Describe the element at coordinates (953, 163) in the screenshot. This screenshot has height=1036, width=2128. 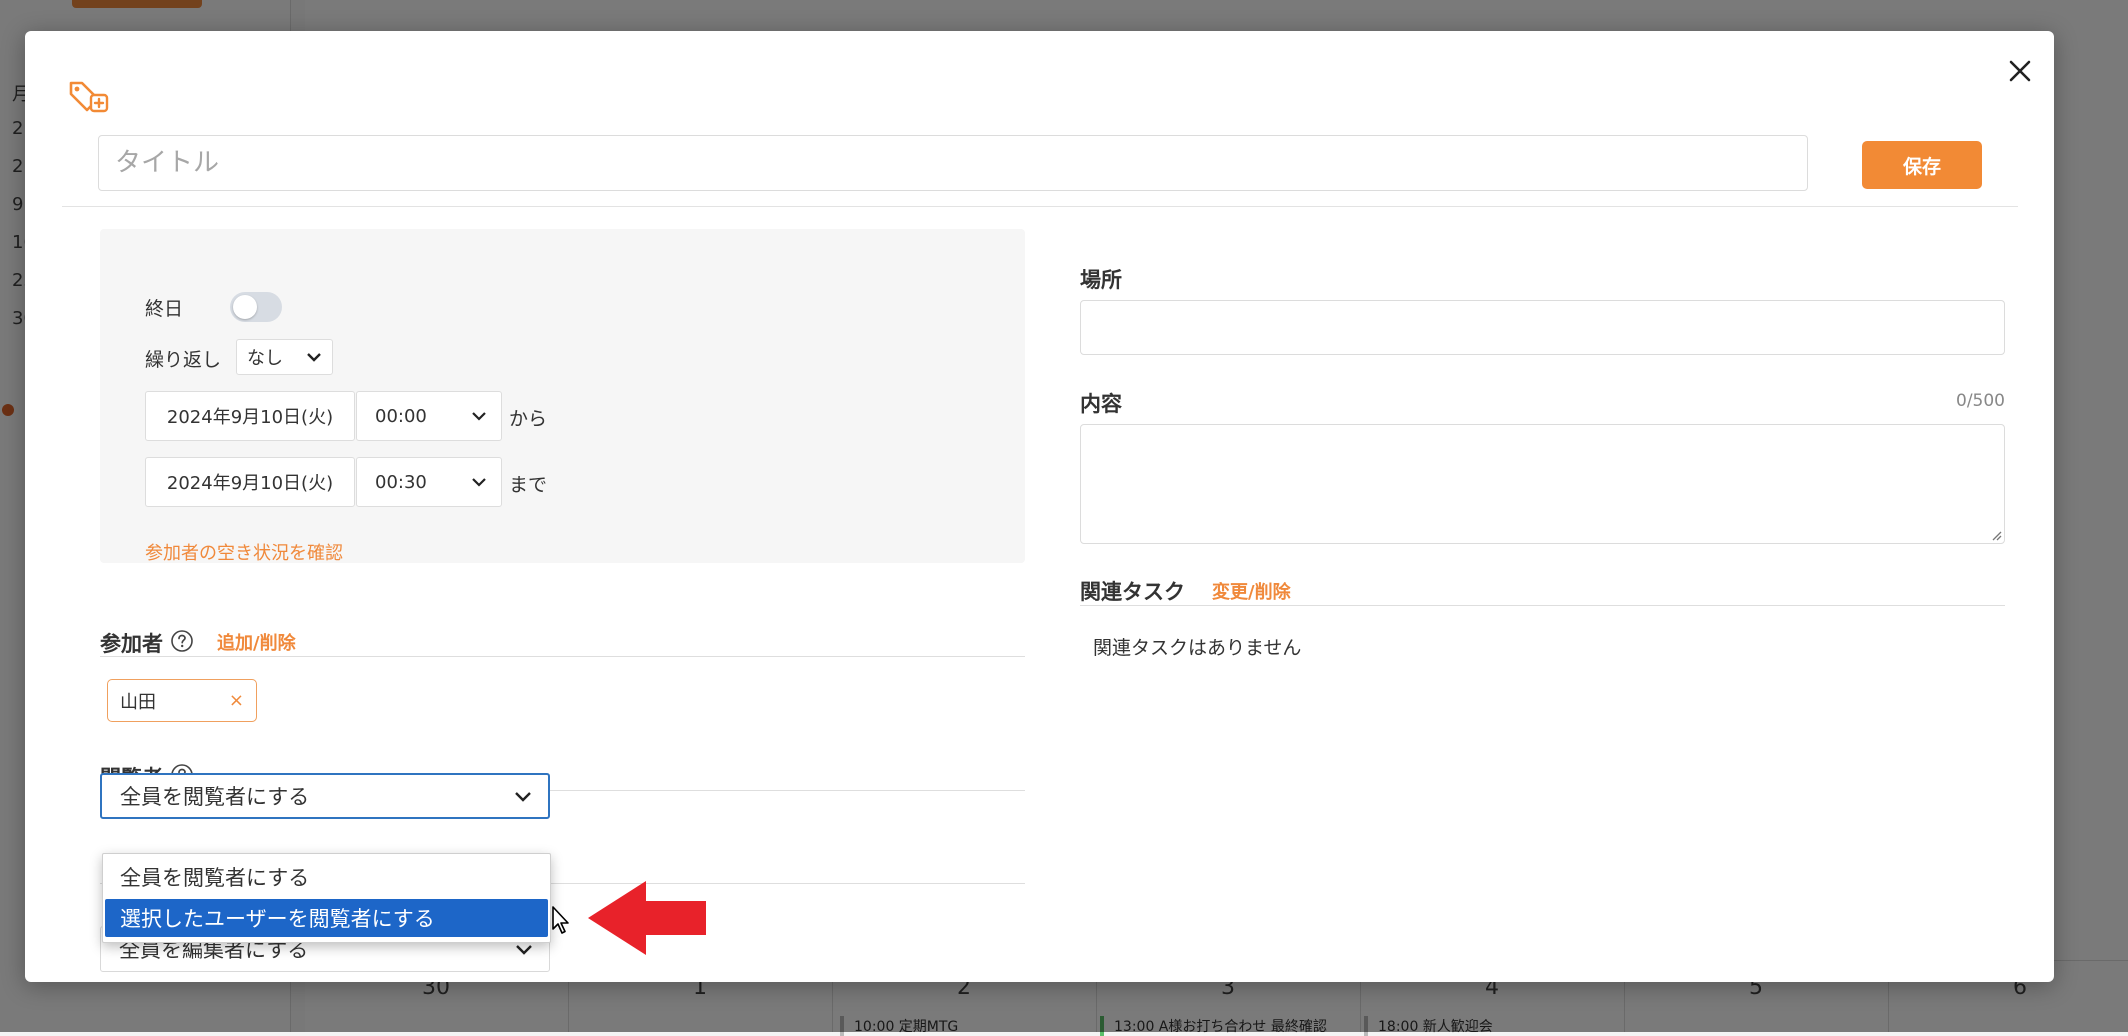
I see `title-input` at that location.